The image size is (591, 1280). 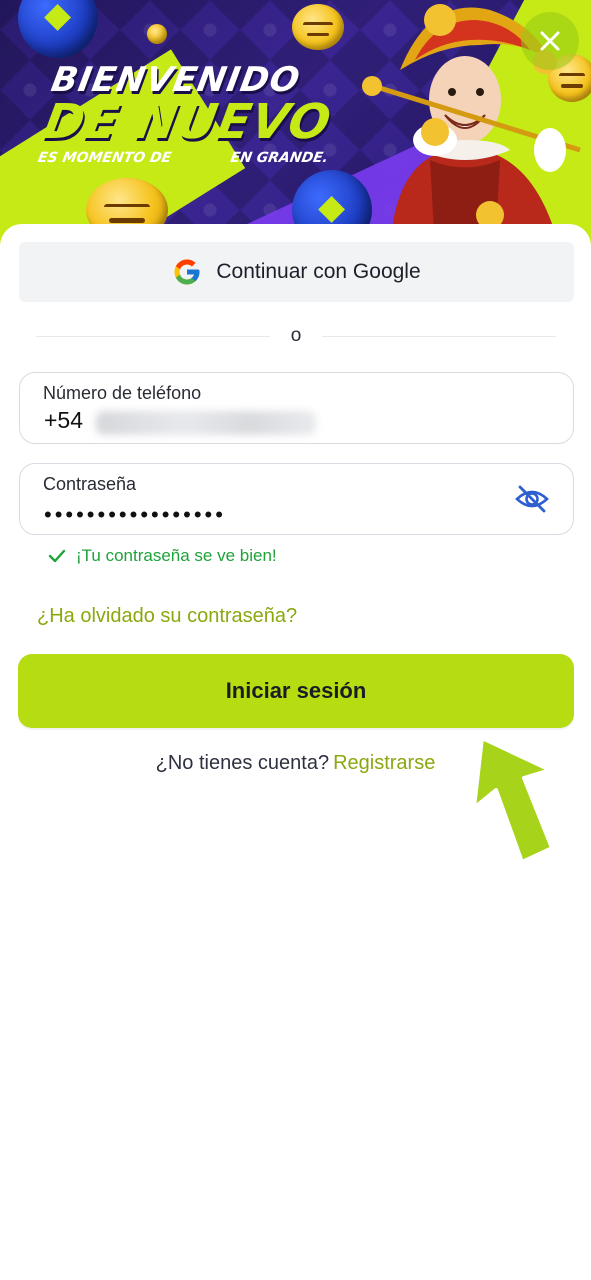 What do you see at coordinates (277, 158) in the screenshot?
I see `tagline-part: EN GRANDE.` at bounding box center [277, 158].